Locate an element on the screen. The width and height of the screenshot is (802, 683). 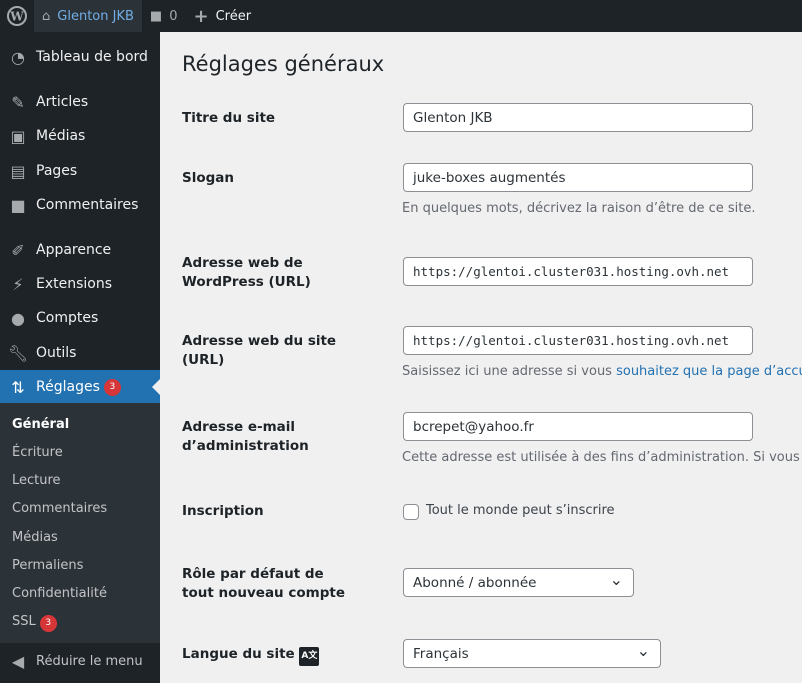
dashboard-icon: ◔ is located at coordinates (18, 57).